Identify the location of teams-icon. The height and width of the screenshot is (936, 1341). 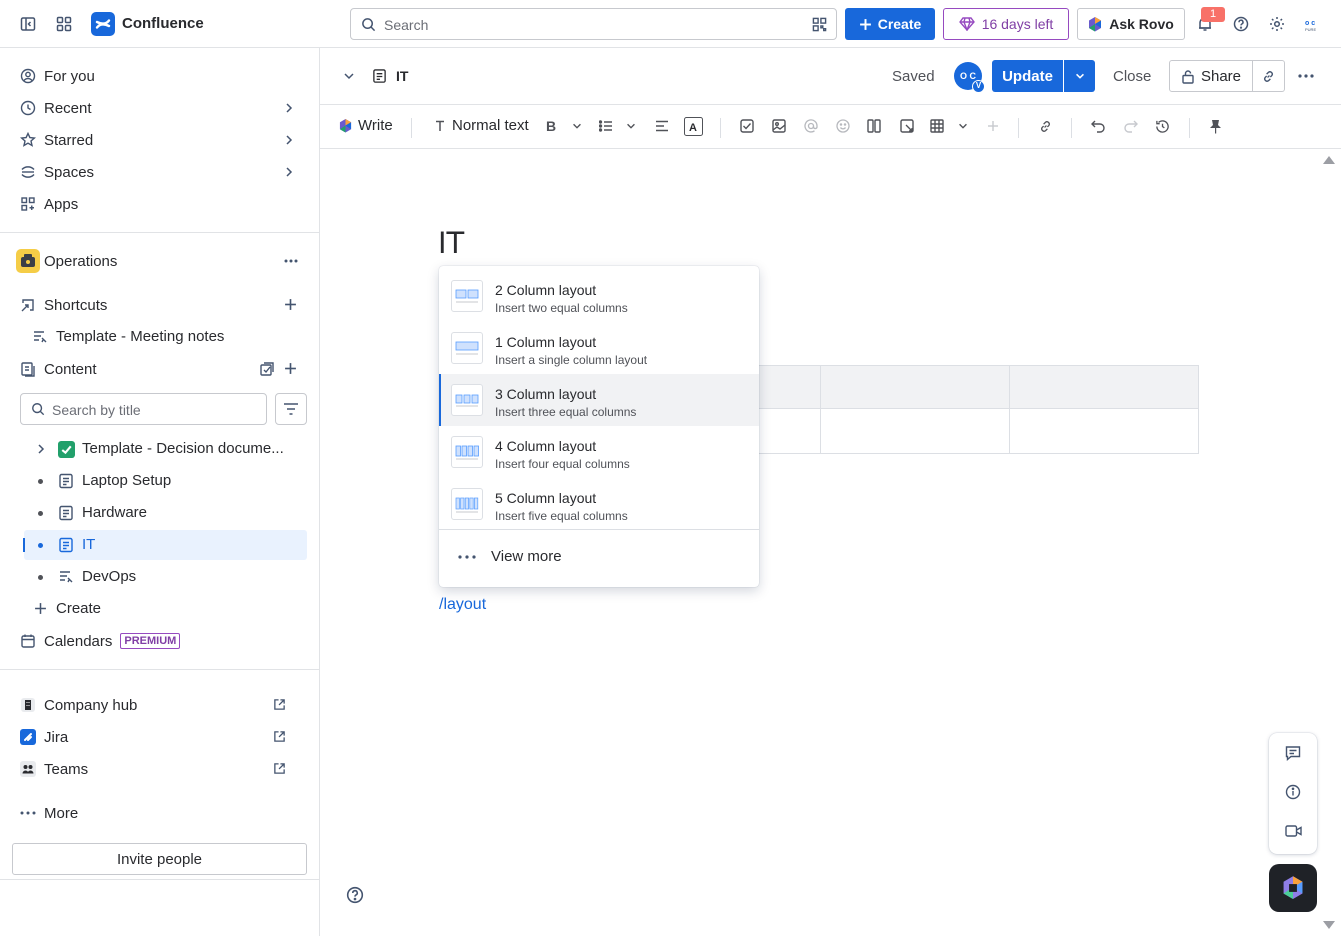
(28, 769).